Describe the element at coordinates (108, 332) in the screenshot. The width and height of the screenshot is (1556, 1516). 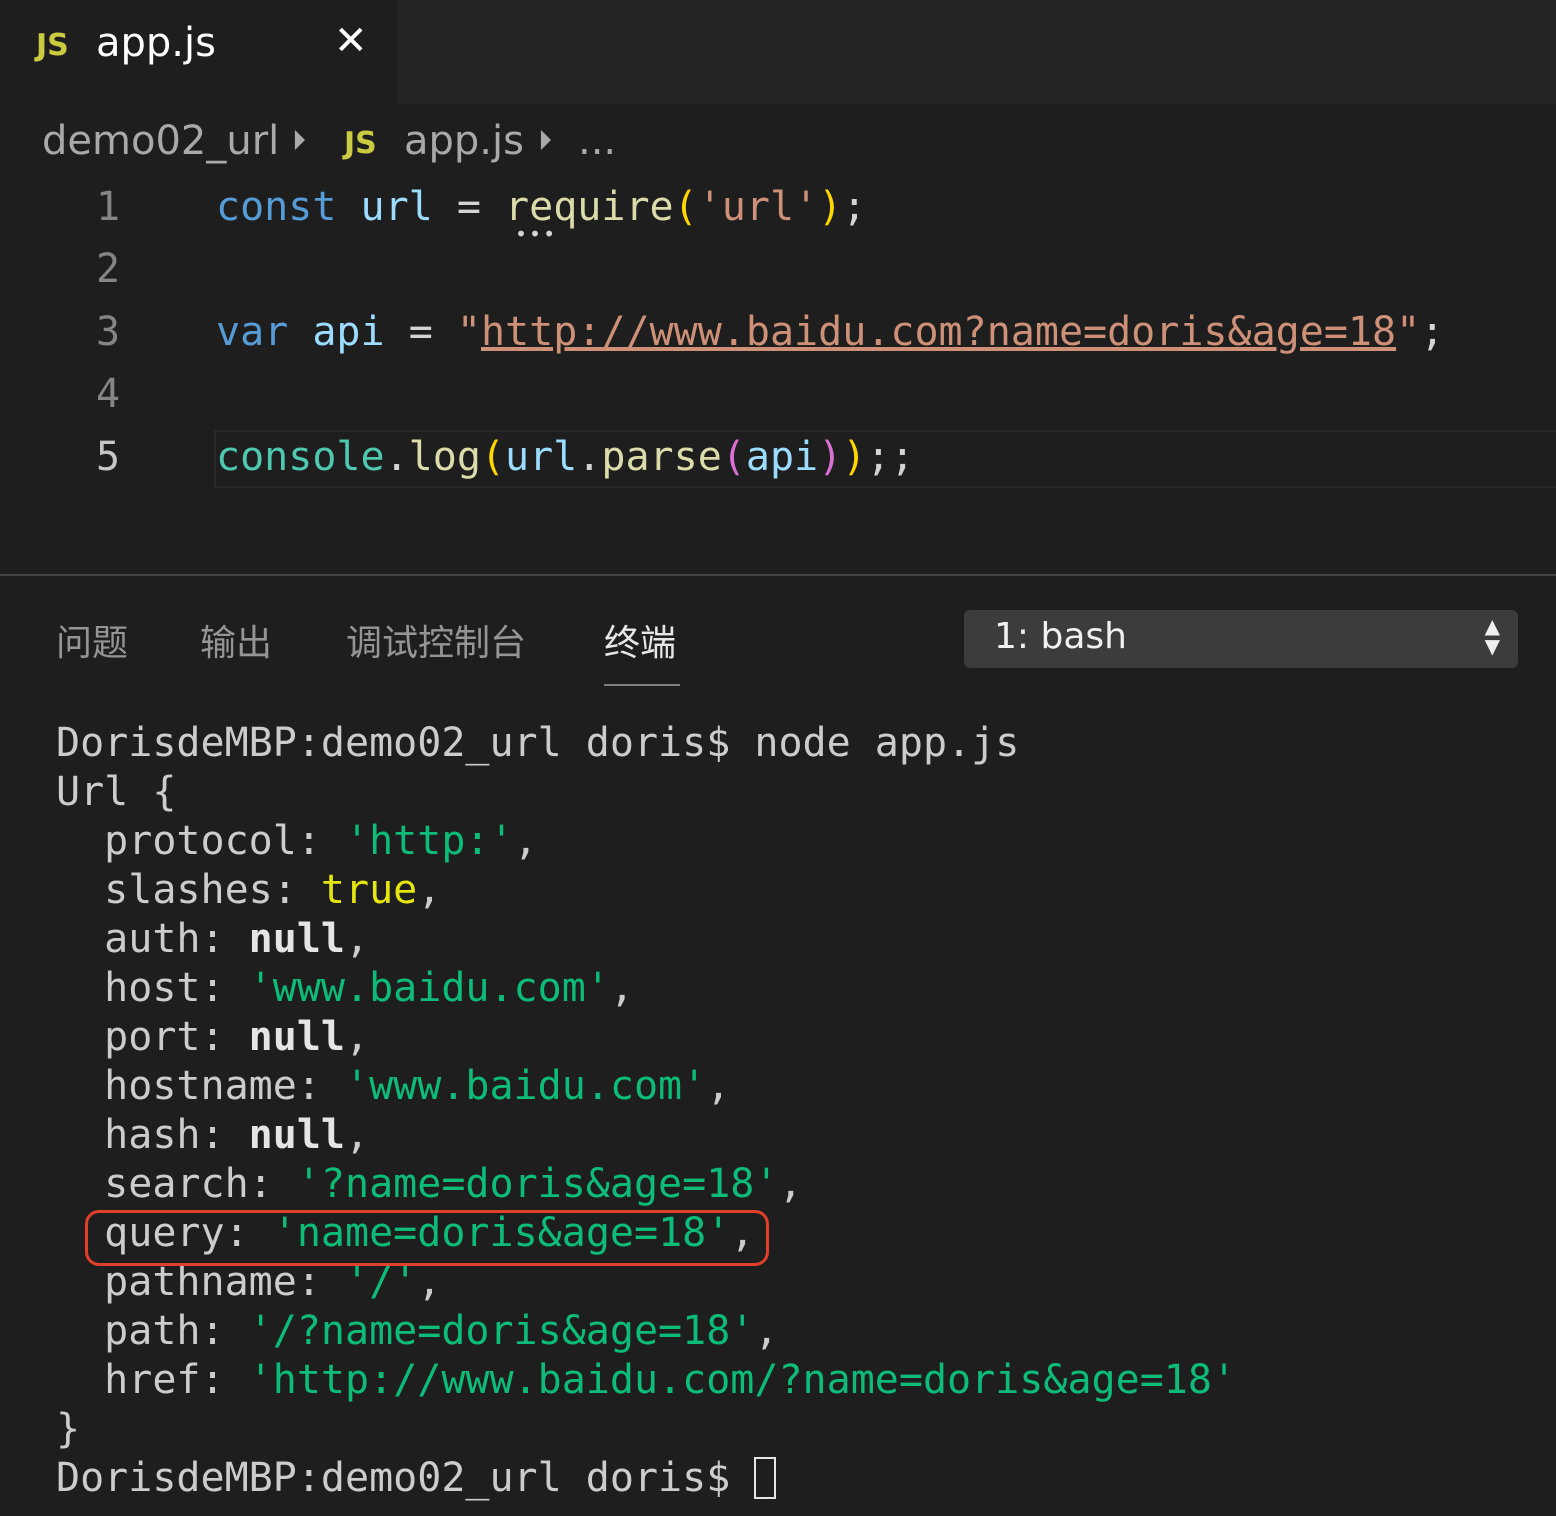
I see `line-number: 3` at that location.